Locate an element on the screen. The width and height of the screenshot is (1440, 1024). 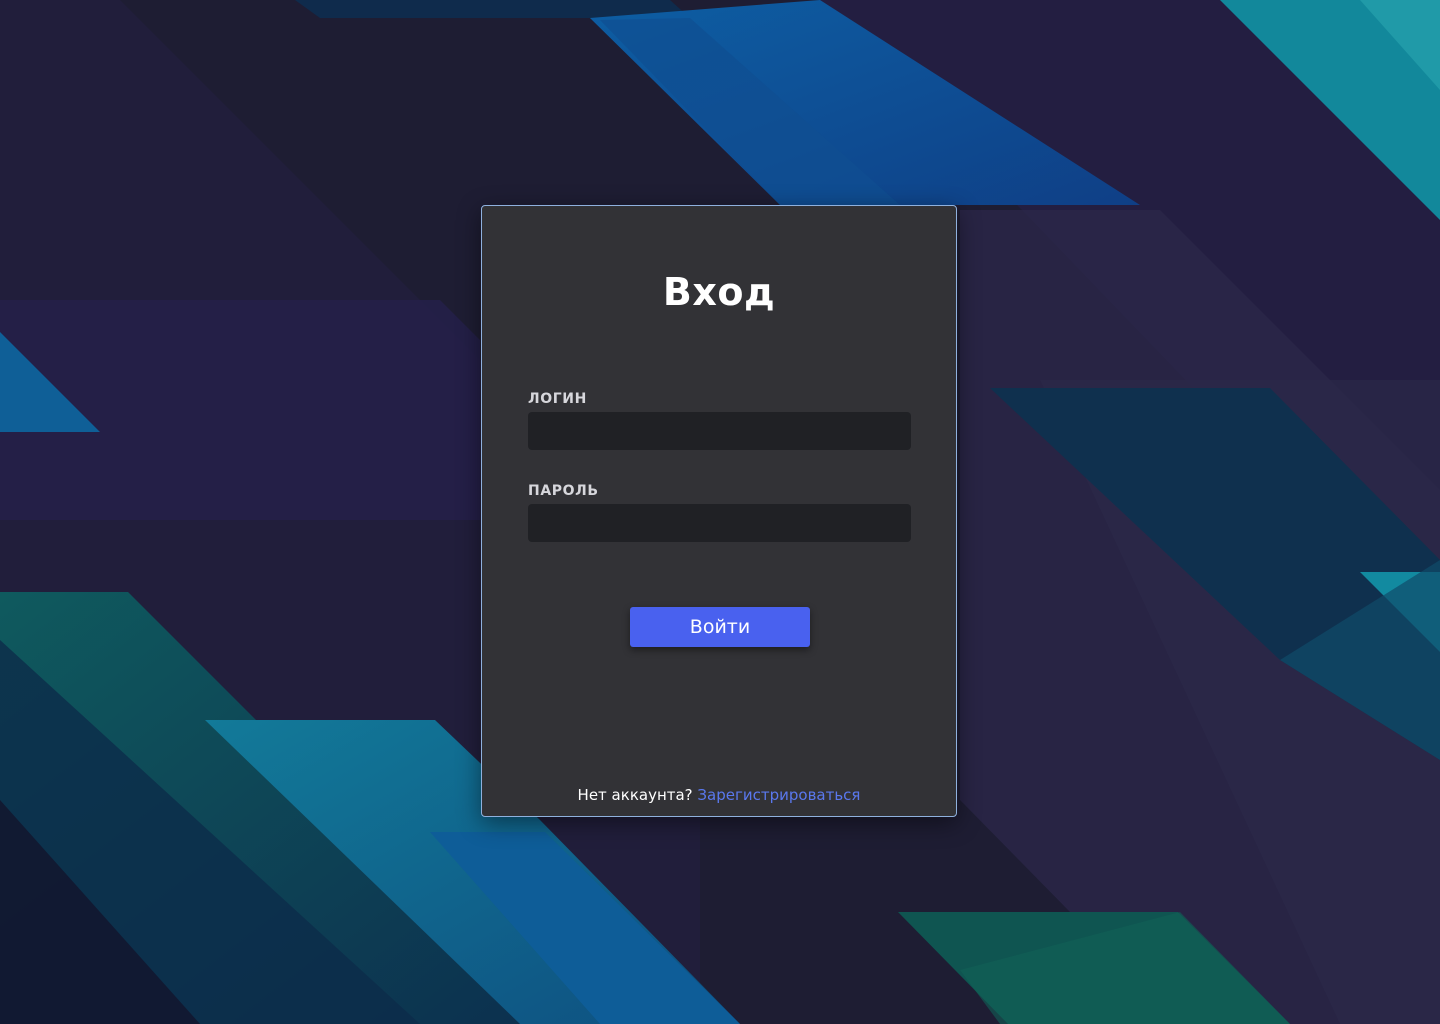
login-input is located at coordinates (719, 431).